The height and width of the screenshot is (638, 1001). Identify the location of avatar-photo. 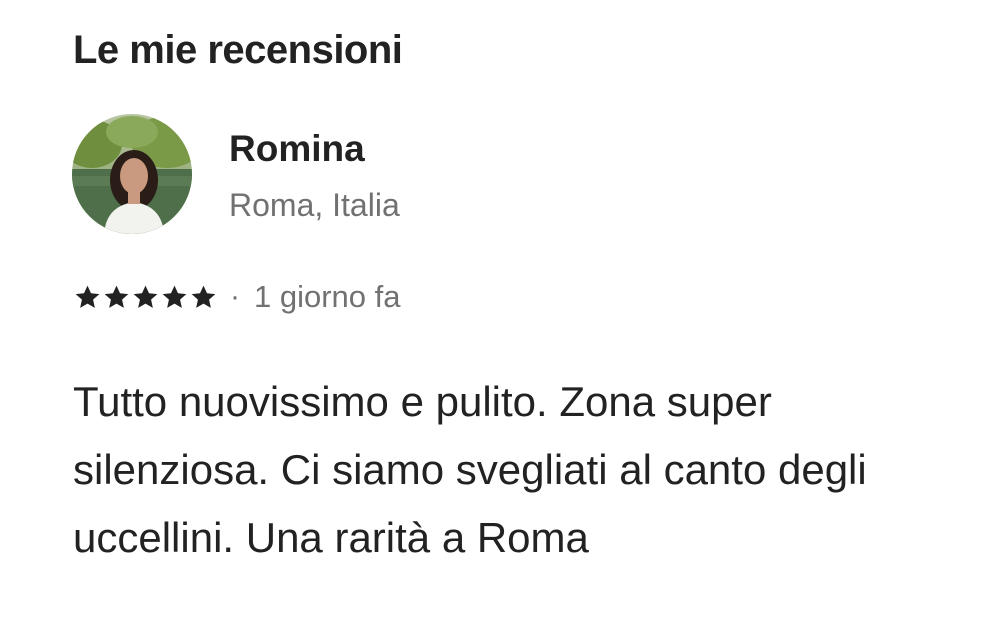
(132, 174).